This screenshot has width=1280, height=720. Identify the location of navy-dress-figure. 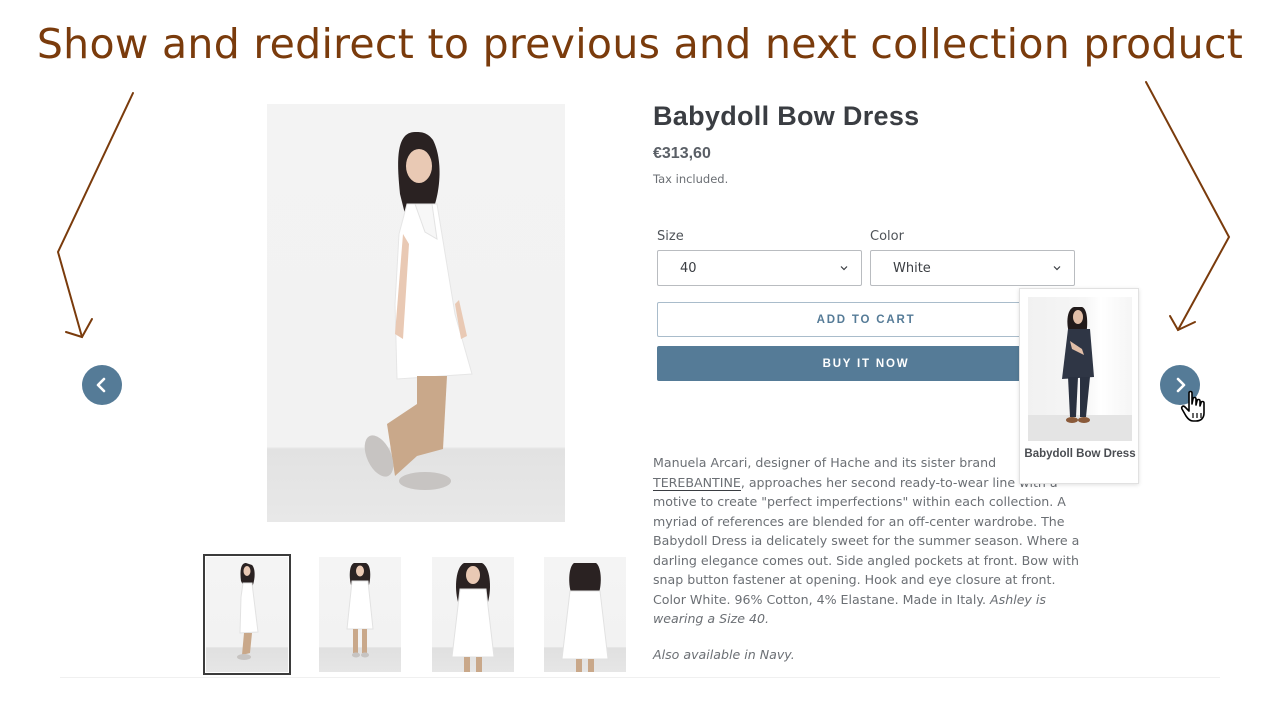
(1080, 374).